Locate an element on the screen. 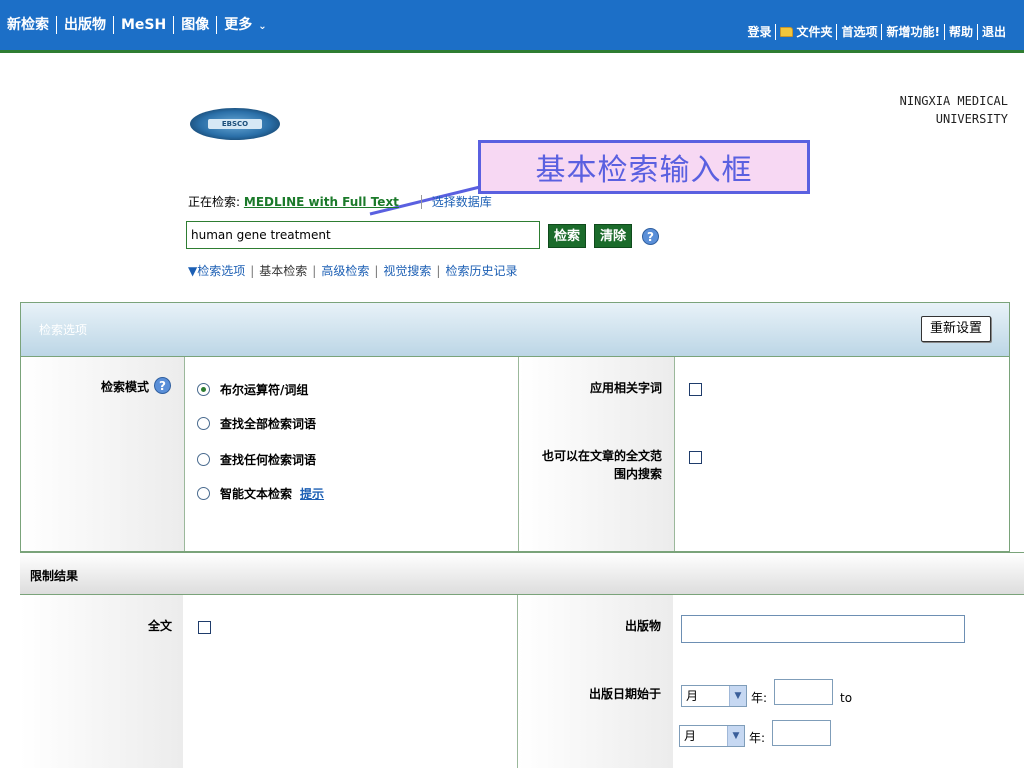 The width and height of the screenshot is (1024, 768). search-options-toggle: ▼检索选项 is located at coordinates (216, 271).